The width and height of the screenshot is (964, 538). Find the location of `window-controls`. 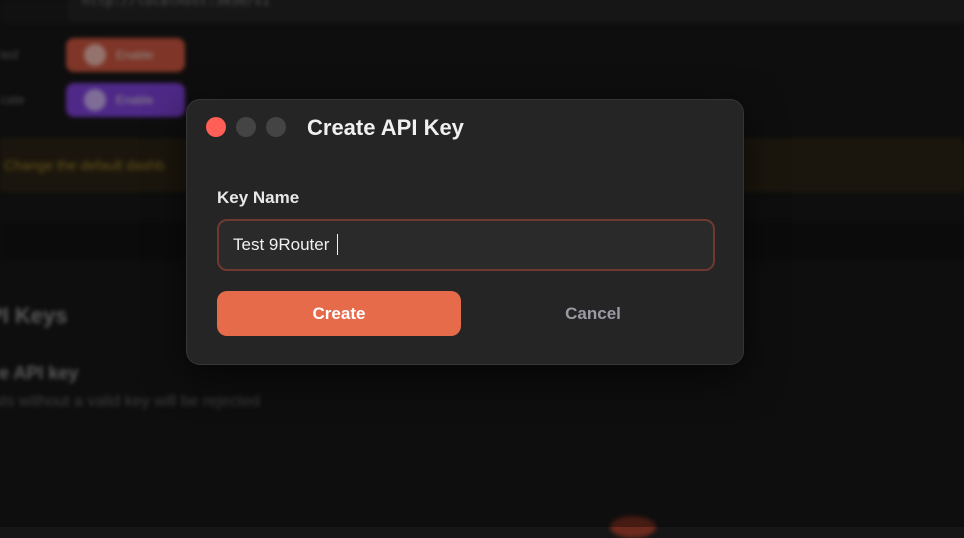

window-controls is located at coordinates (246, 127).